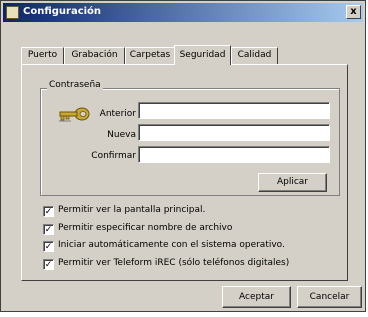  Describe the element at coordinates (121, 135) in the screenshot. I see `new-password-label: Nueva` at that location.